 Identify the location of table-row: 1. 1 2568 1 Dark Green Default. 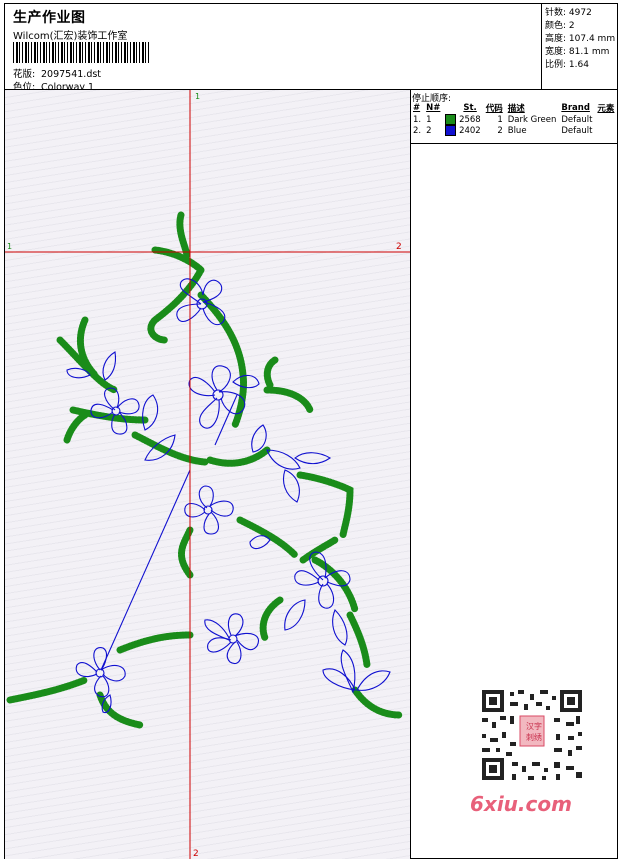
(514, 119).